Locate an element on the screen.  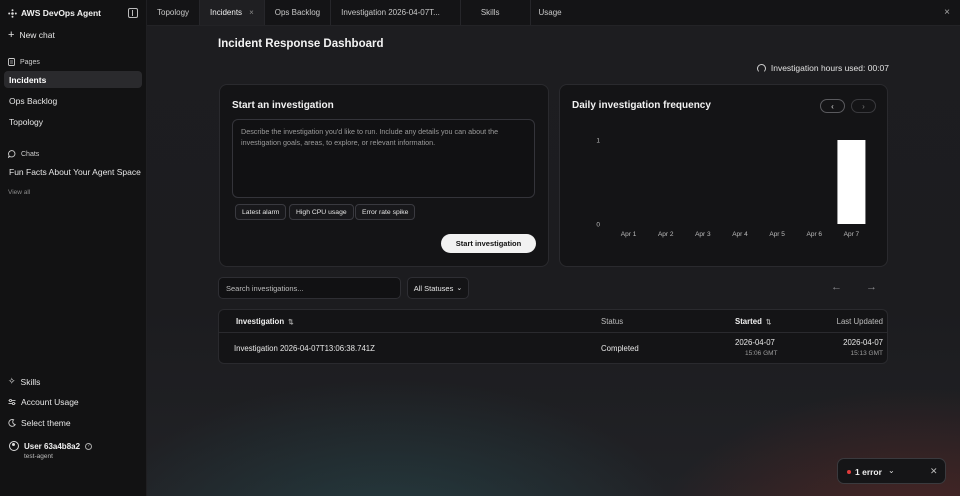
sidebar-item-label: Skills is located at coordinates (30, 381).